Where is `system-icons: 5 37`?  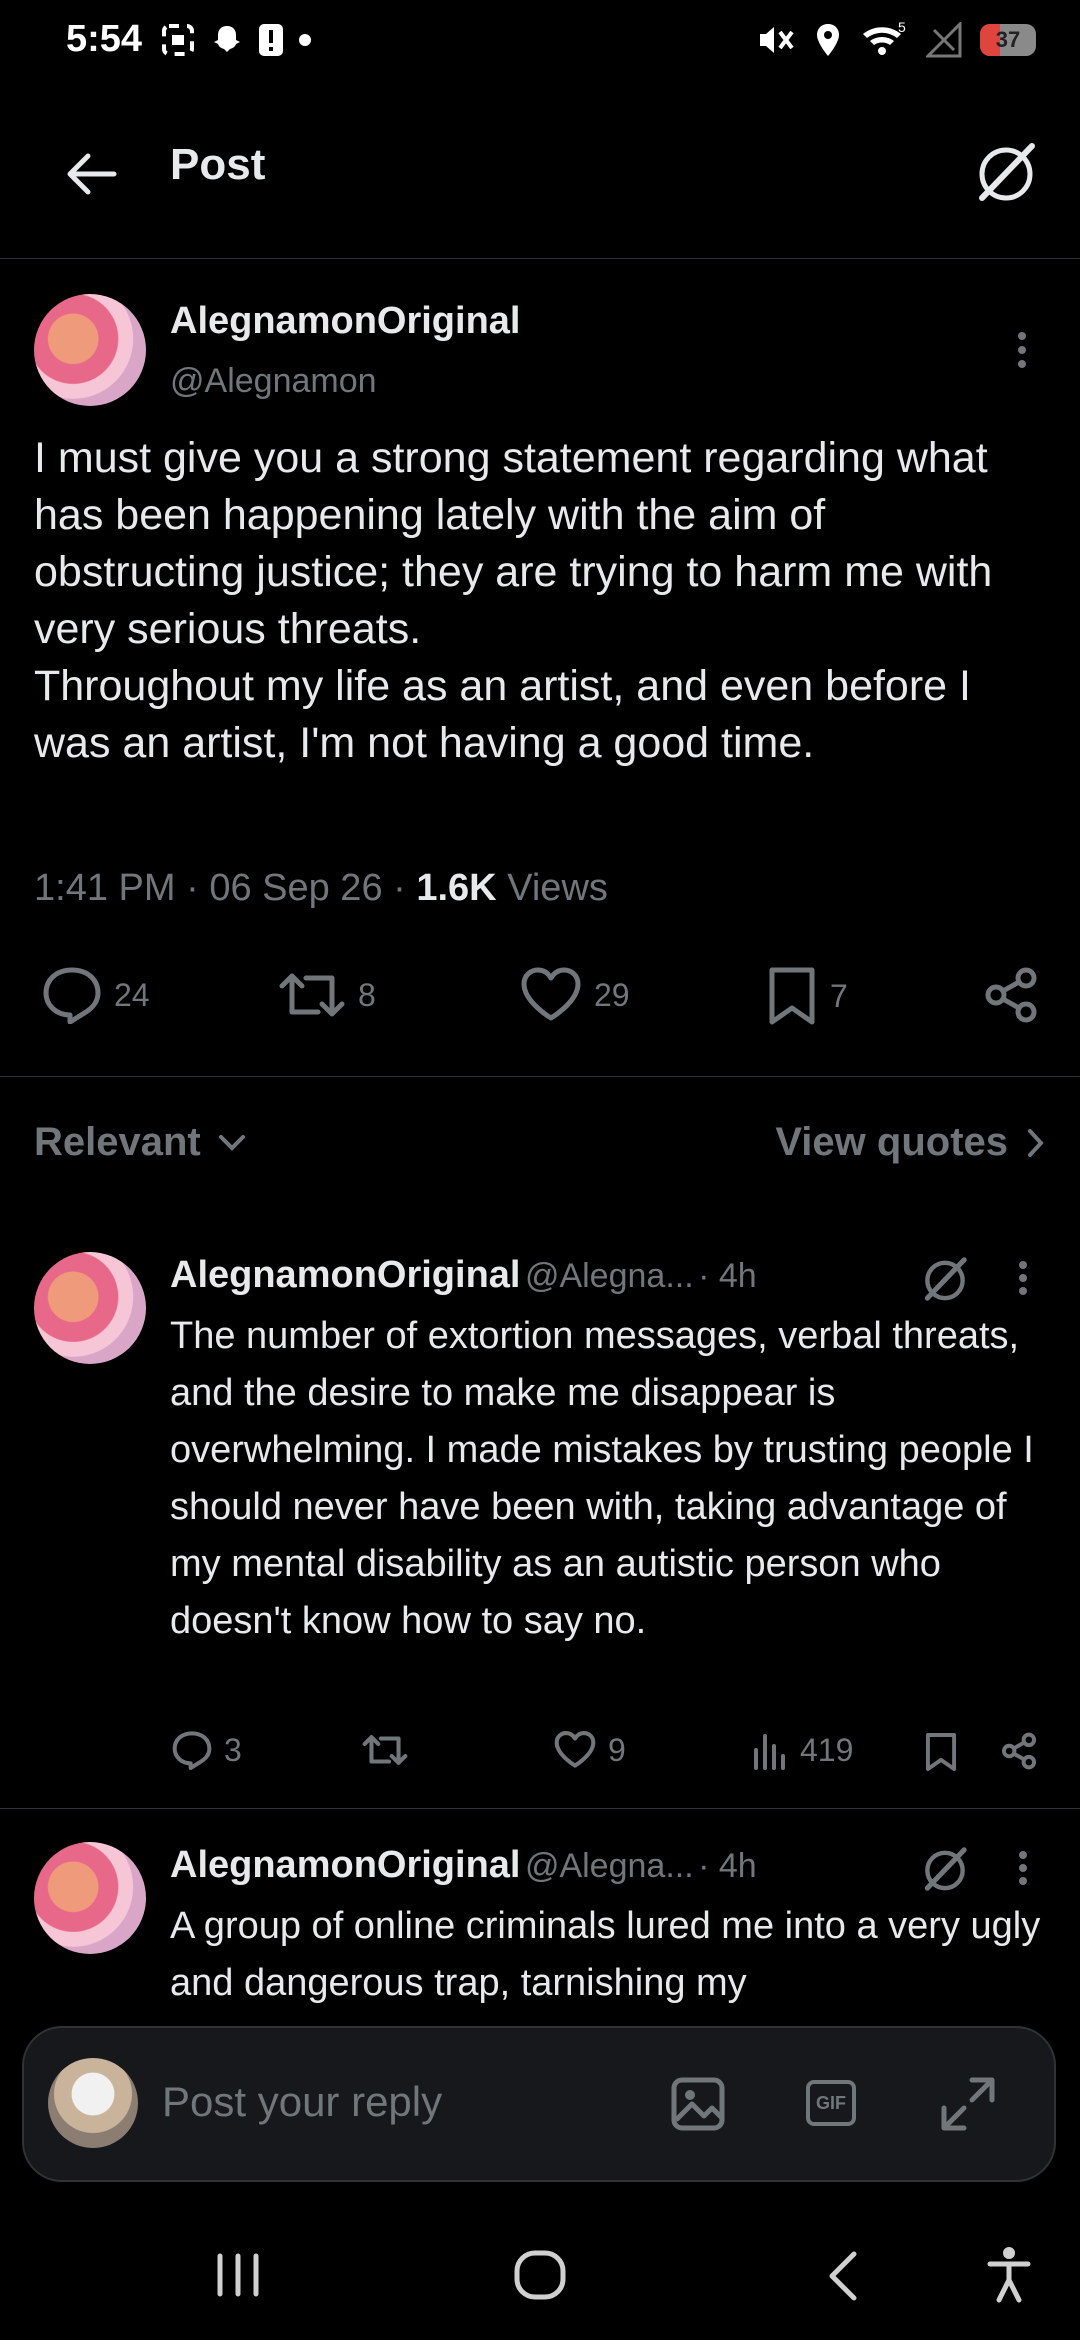 system-icons: 5 37 is located at coordinates (896, 40).